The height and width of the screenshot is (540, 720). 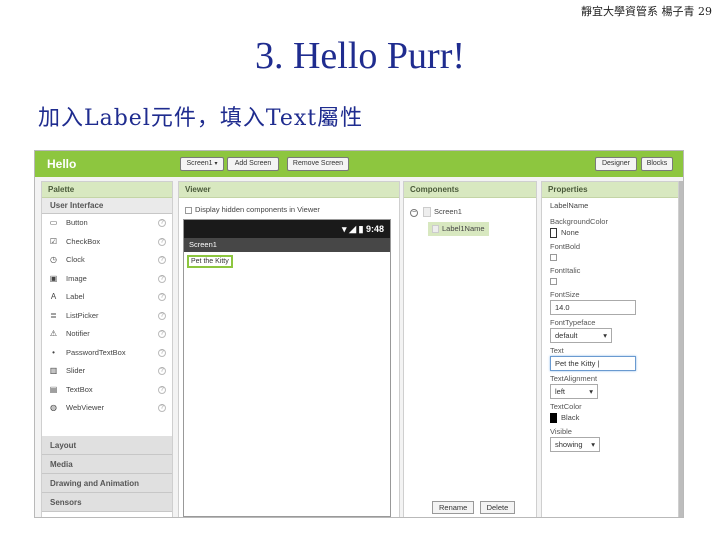 I want to click on designer-button: Designer, so click(x=616, y=164).